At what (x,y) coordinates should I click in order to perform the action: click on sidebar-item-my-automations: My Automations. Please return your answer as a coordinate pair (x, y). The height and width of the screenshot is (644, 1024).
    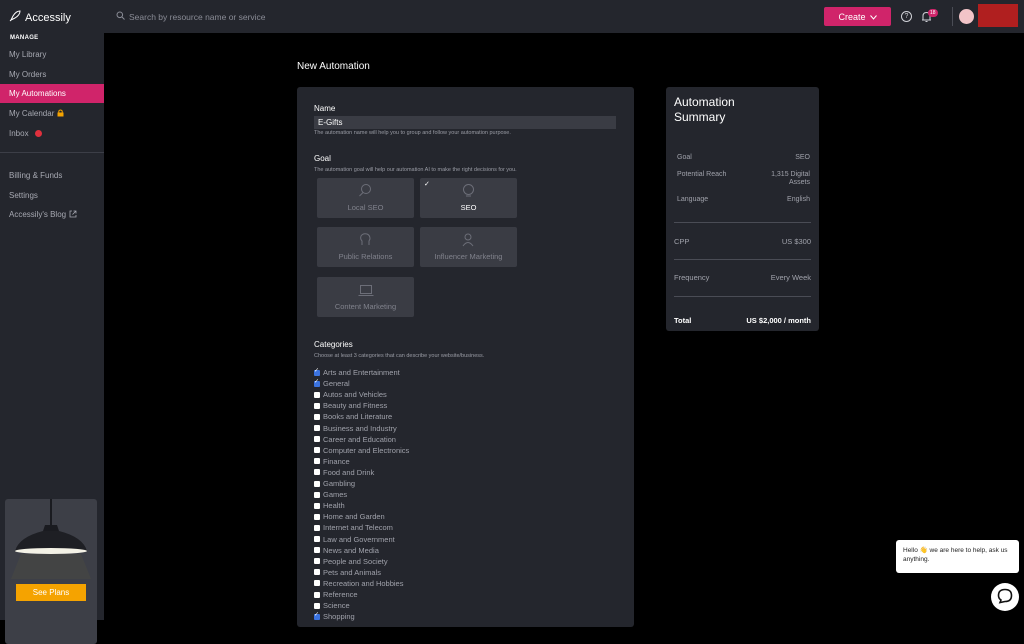
    Looking at the image, I should click on (52, 93).